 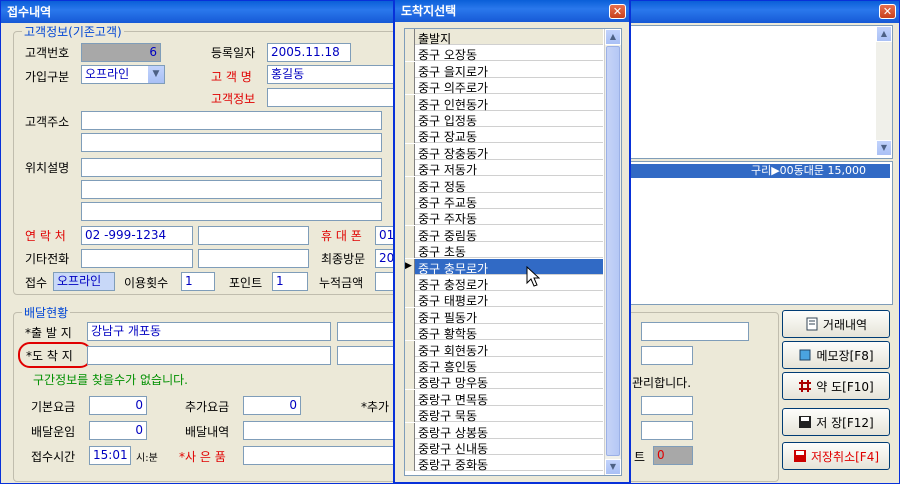 I want to click on list-item: 중구 충정로가, so click(x=504, y=283).